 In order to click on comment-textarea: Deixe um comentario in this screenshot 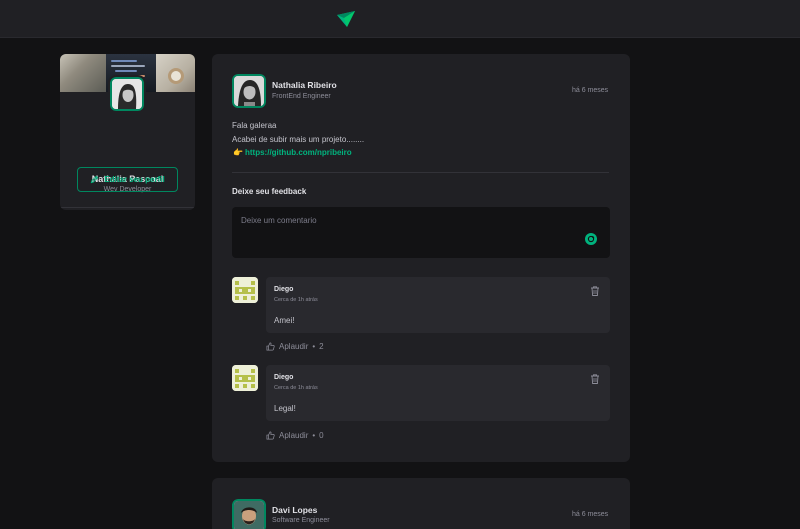, I will do `click(421, 232)`.